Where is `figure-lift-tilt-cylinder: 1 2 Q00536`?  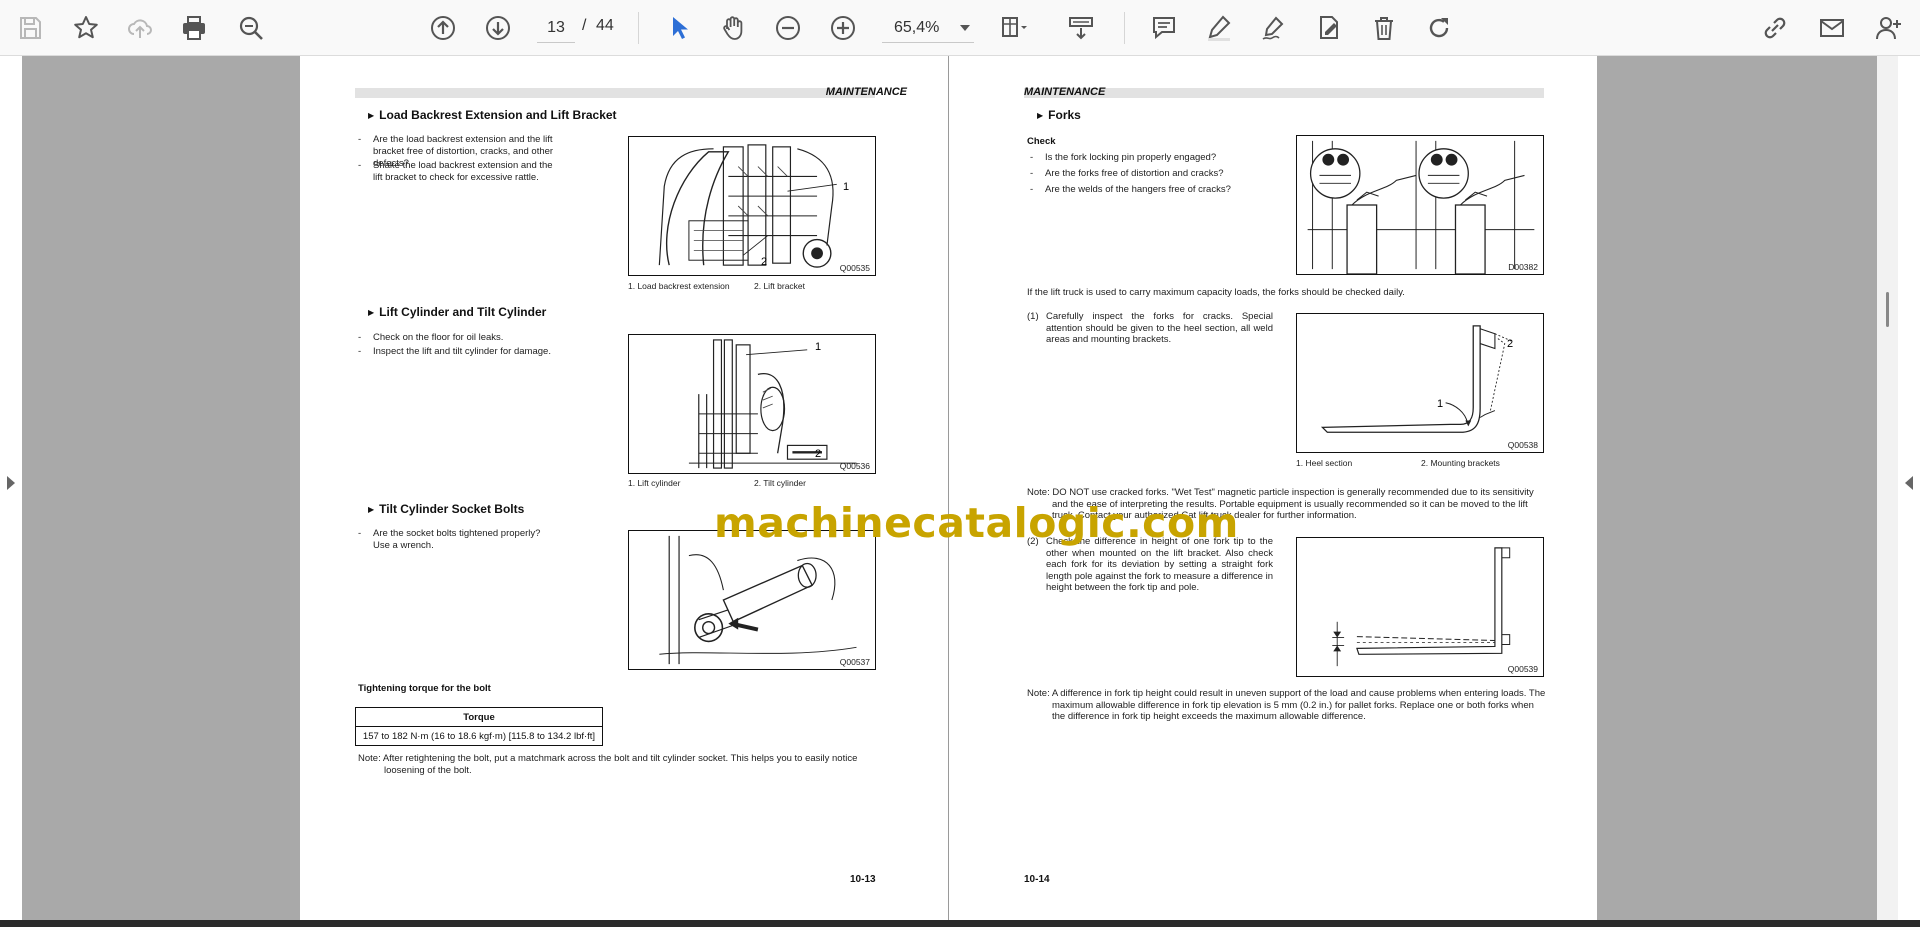
figure-lift-tilt-cylinder: 1 2 Q00536 is located at coordinates (752, 404).